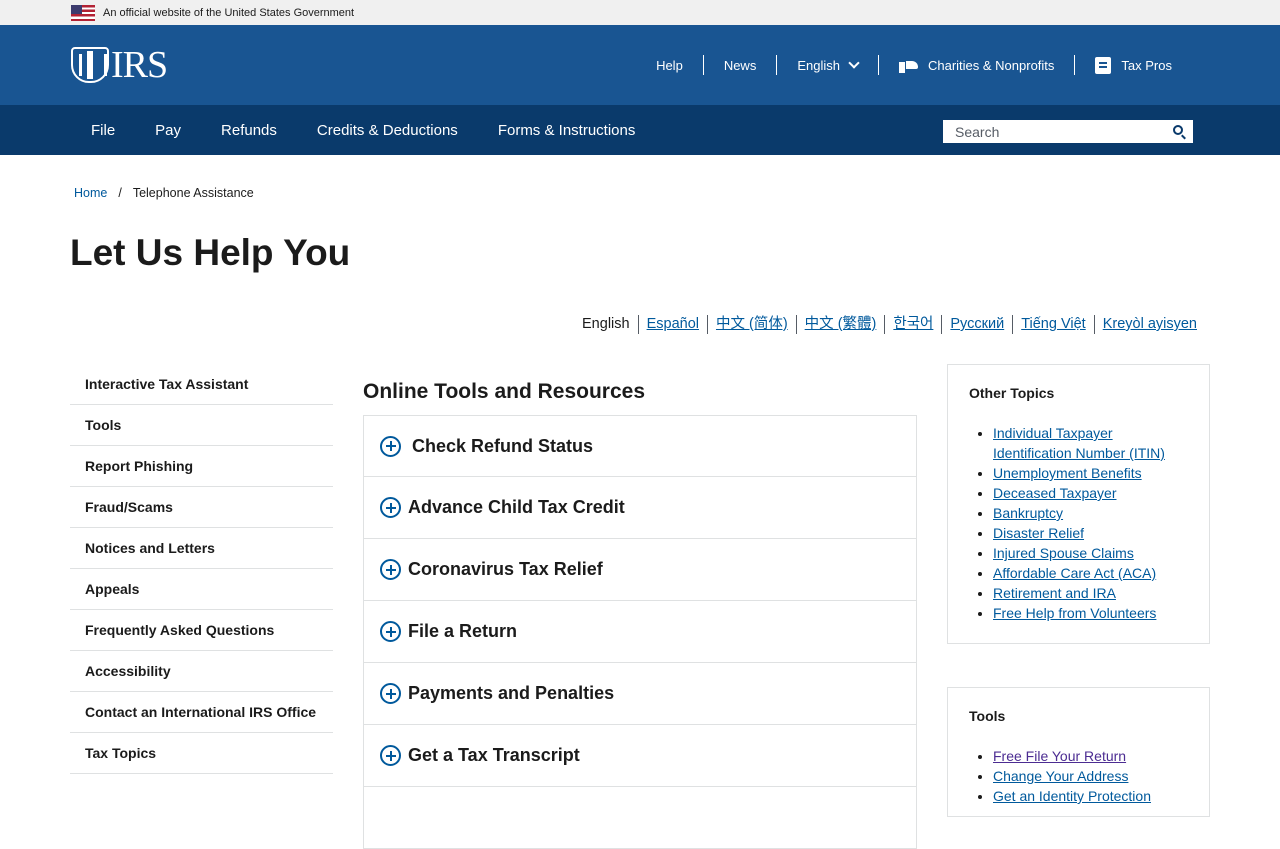 This screenshot has width=1280, height=849. I want to click on link-free-help-volunteers: Free Help from Volunteers, so click(1074, 613).